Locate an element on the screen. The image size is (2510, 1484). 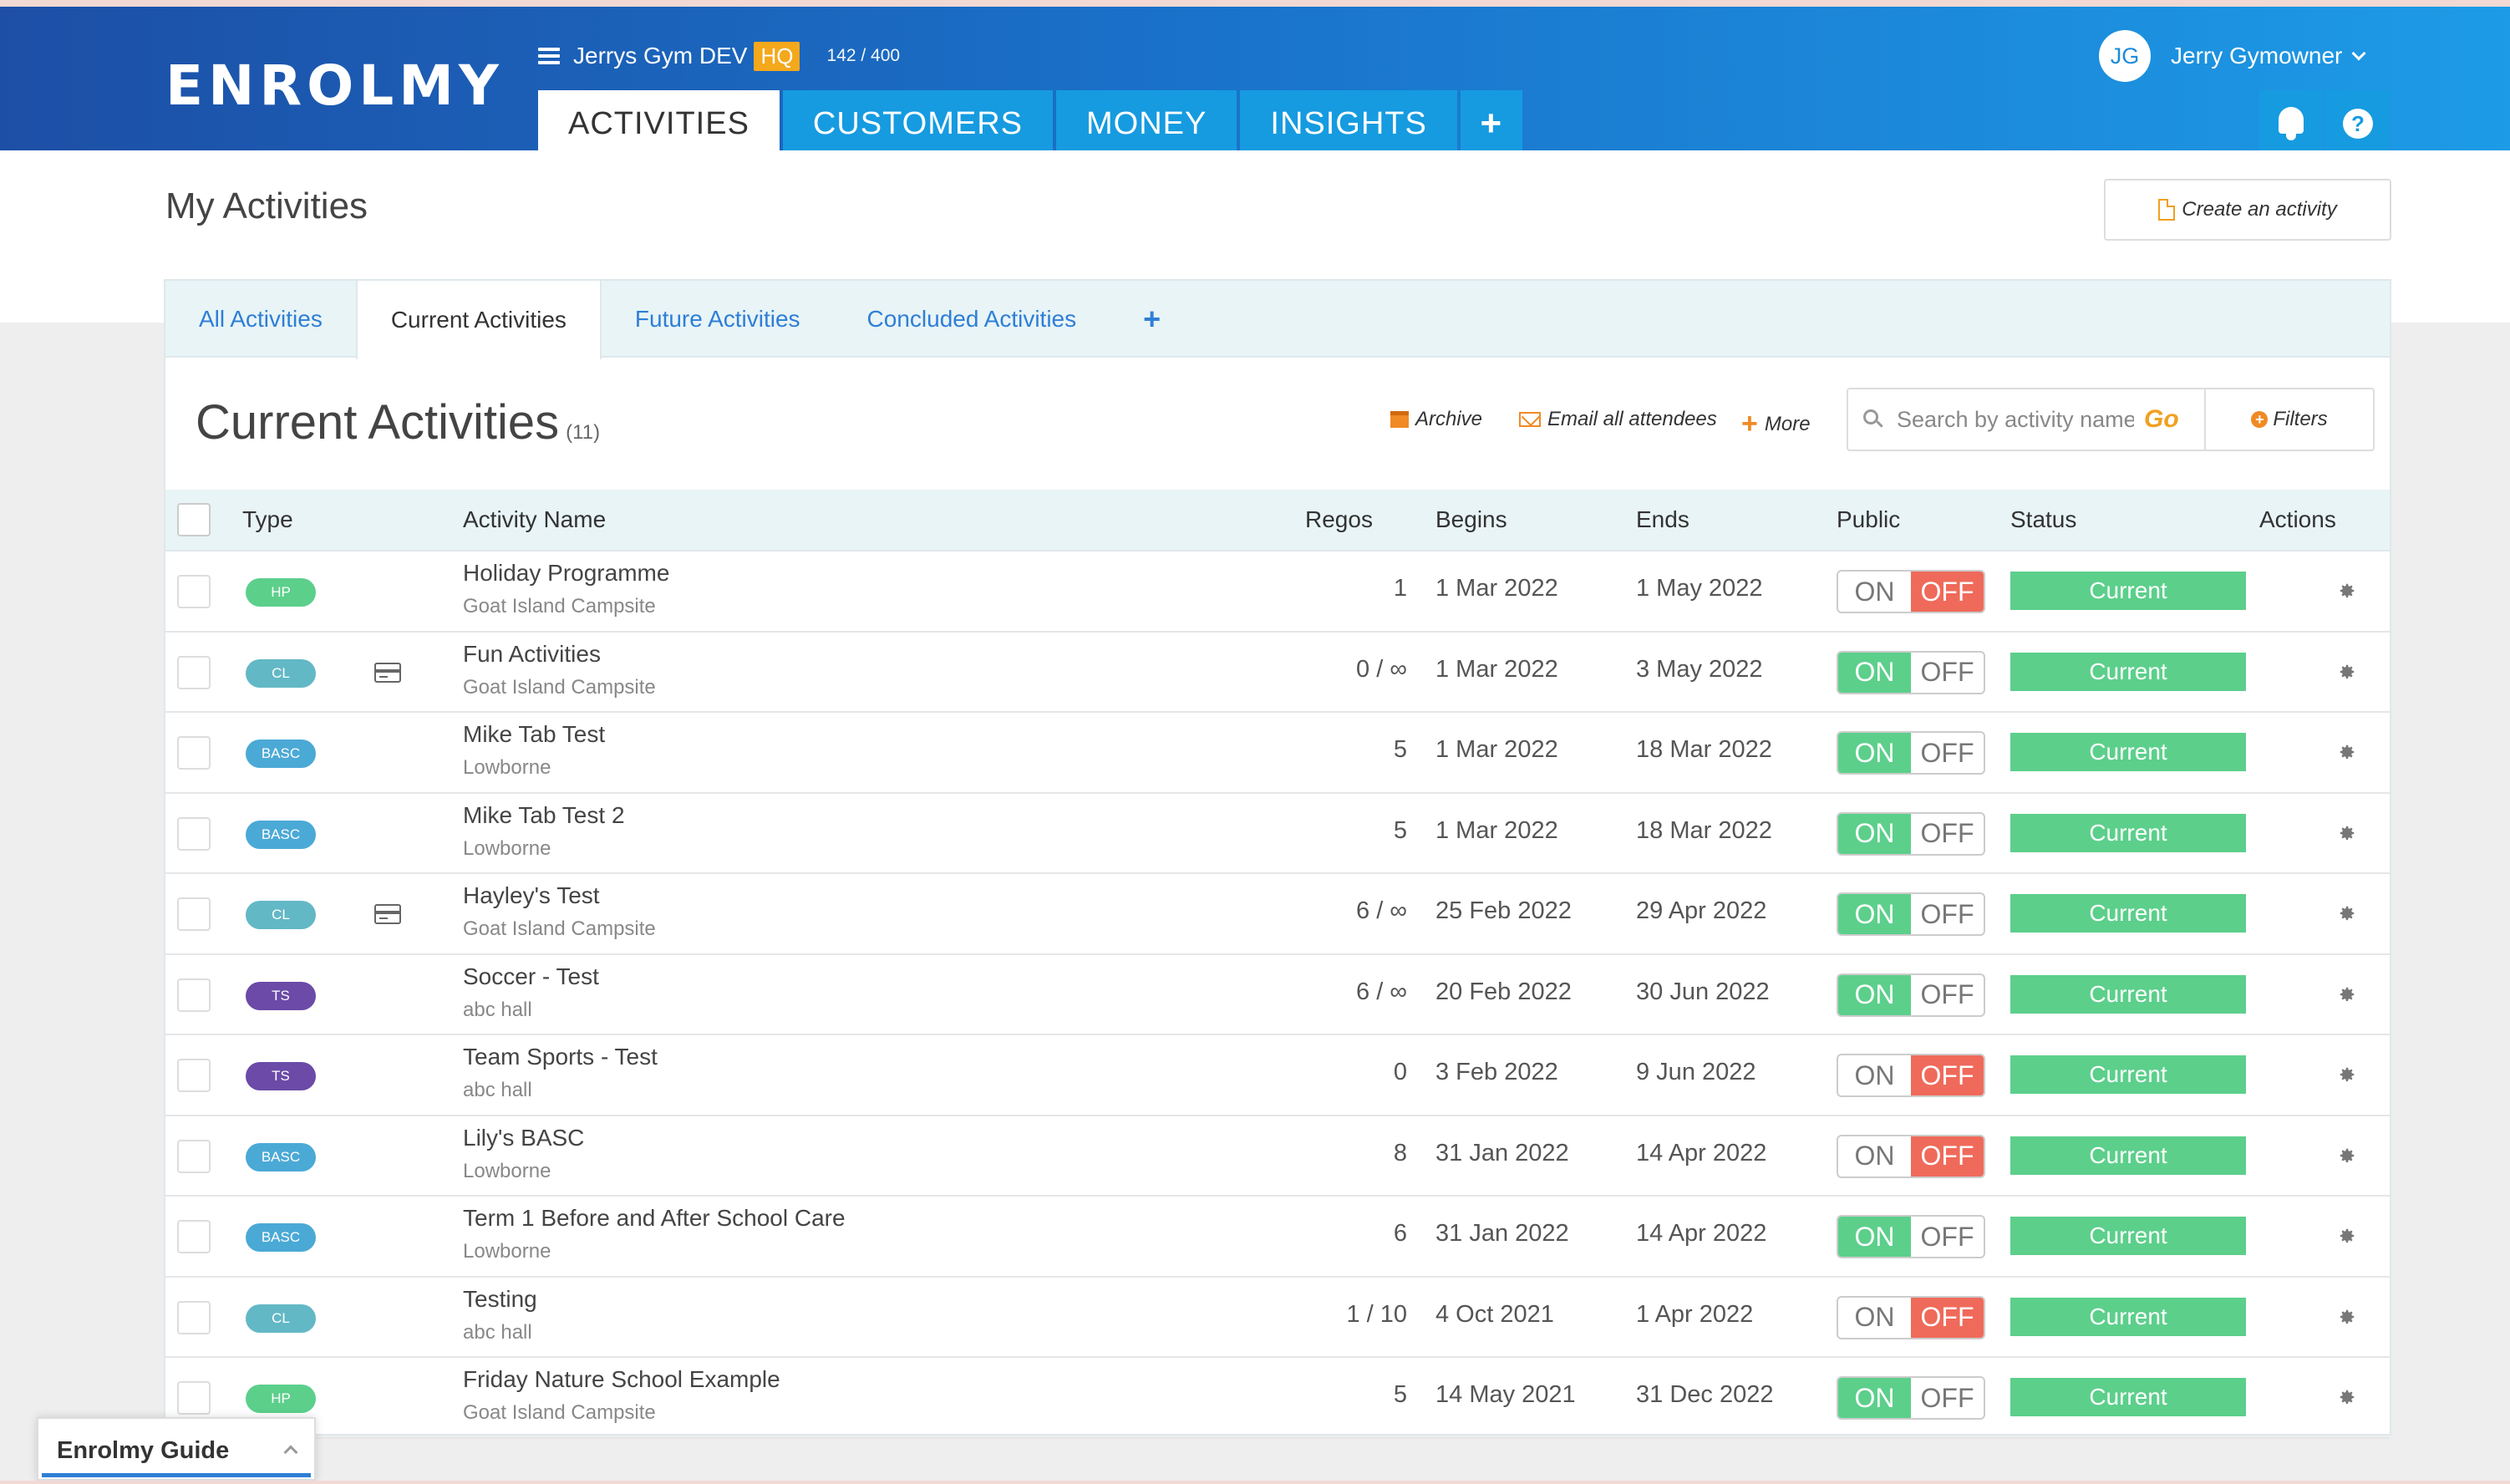
tab-concluded-activities: Concluded Activities is located at coordinates (972, 319).